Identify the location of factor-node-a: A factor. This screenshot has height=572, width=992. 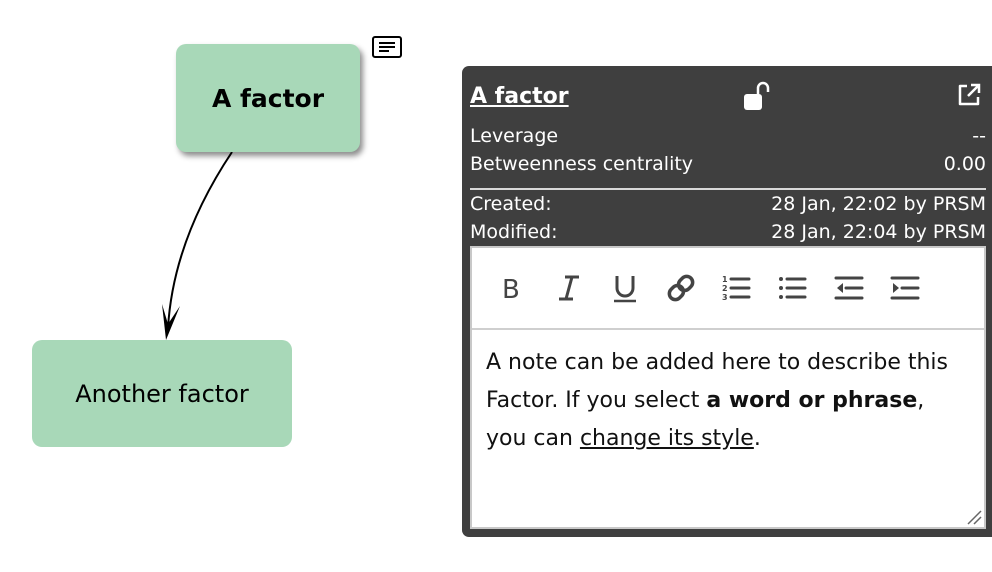
(268, 98).